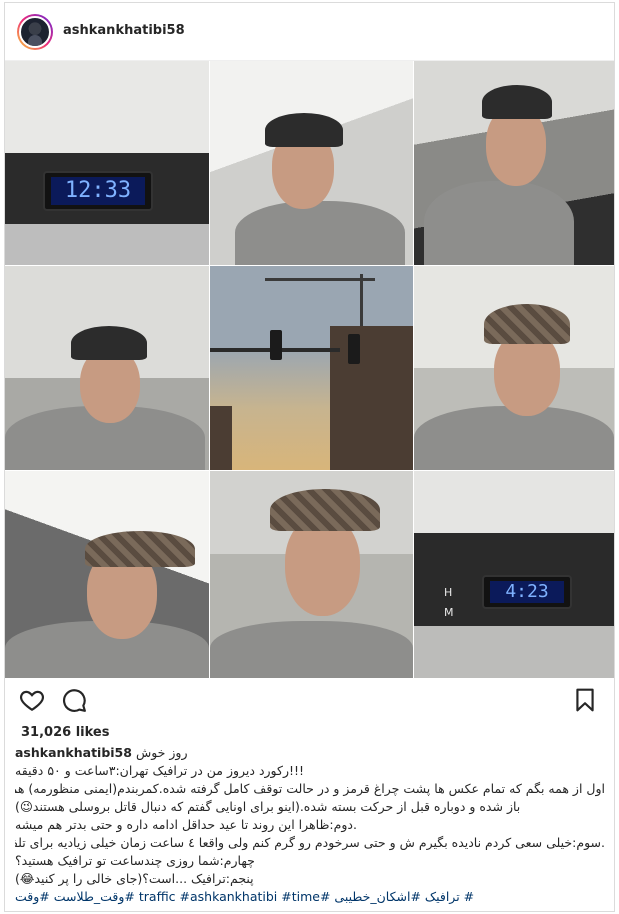  Describe the element at coordinates (74, 700) in the screenshot. I see `comment-icon` at that location.